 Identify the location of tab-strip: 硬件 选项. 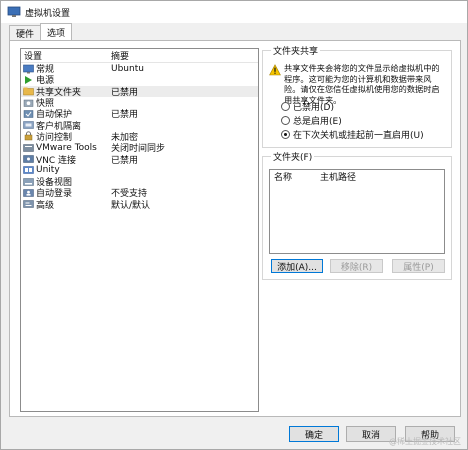
(41, 32).